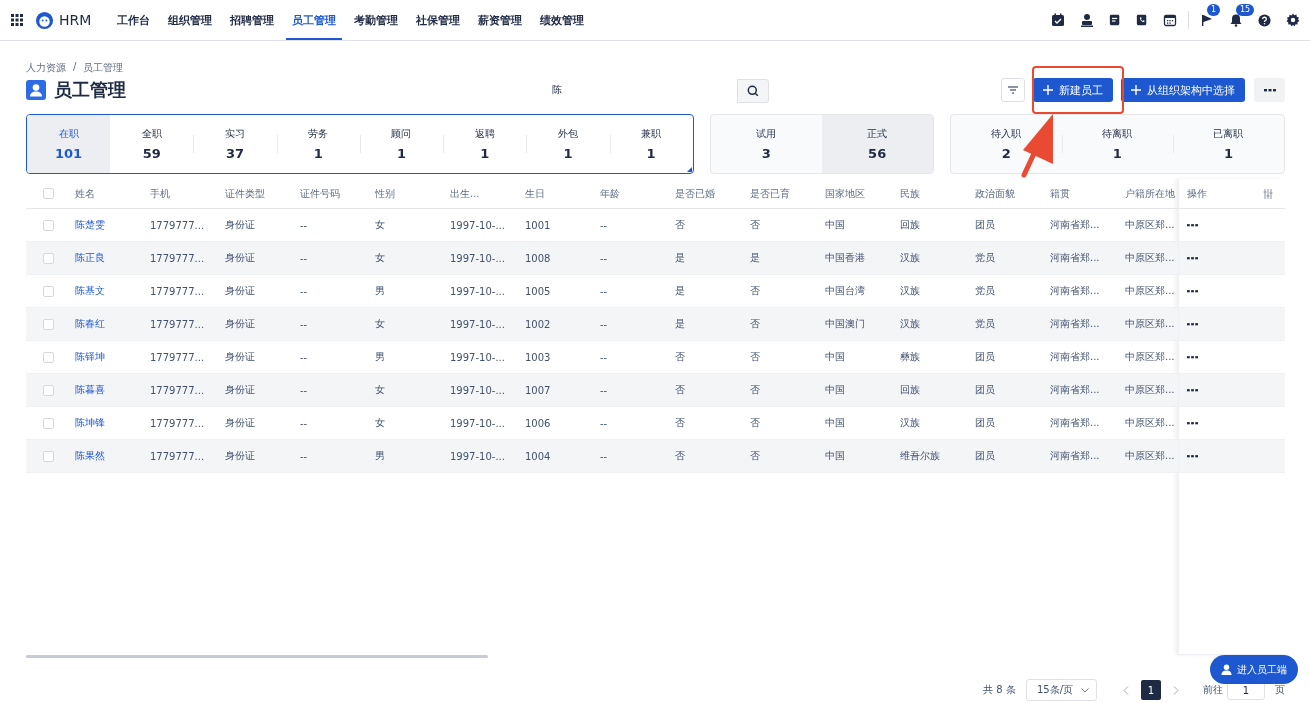  What do you see at coordinates (562, 21) in the screenshot?
I see `nav-tab: 绩效管理` at bounding box center [562, 21].